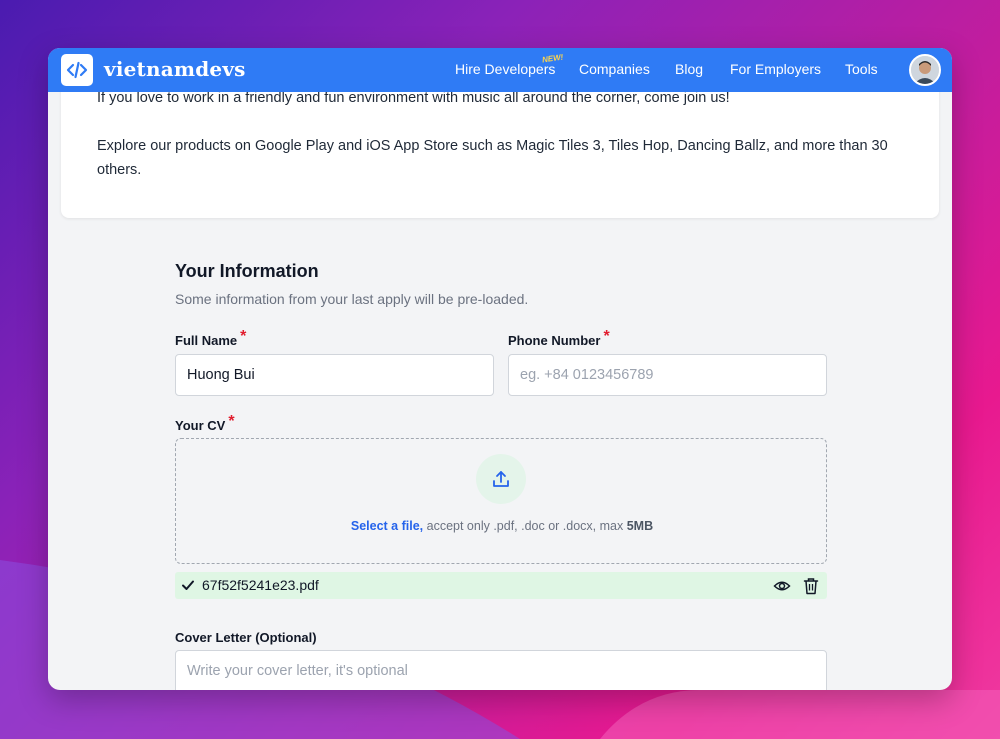 This screenshot has height=739, width=1000. I want to click on full-name-label-text: Full Name, so click(206, 340).